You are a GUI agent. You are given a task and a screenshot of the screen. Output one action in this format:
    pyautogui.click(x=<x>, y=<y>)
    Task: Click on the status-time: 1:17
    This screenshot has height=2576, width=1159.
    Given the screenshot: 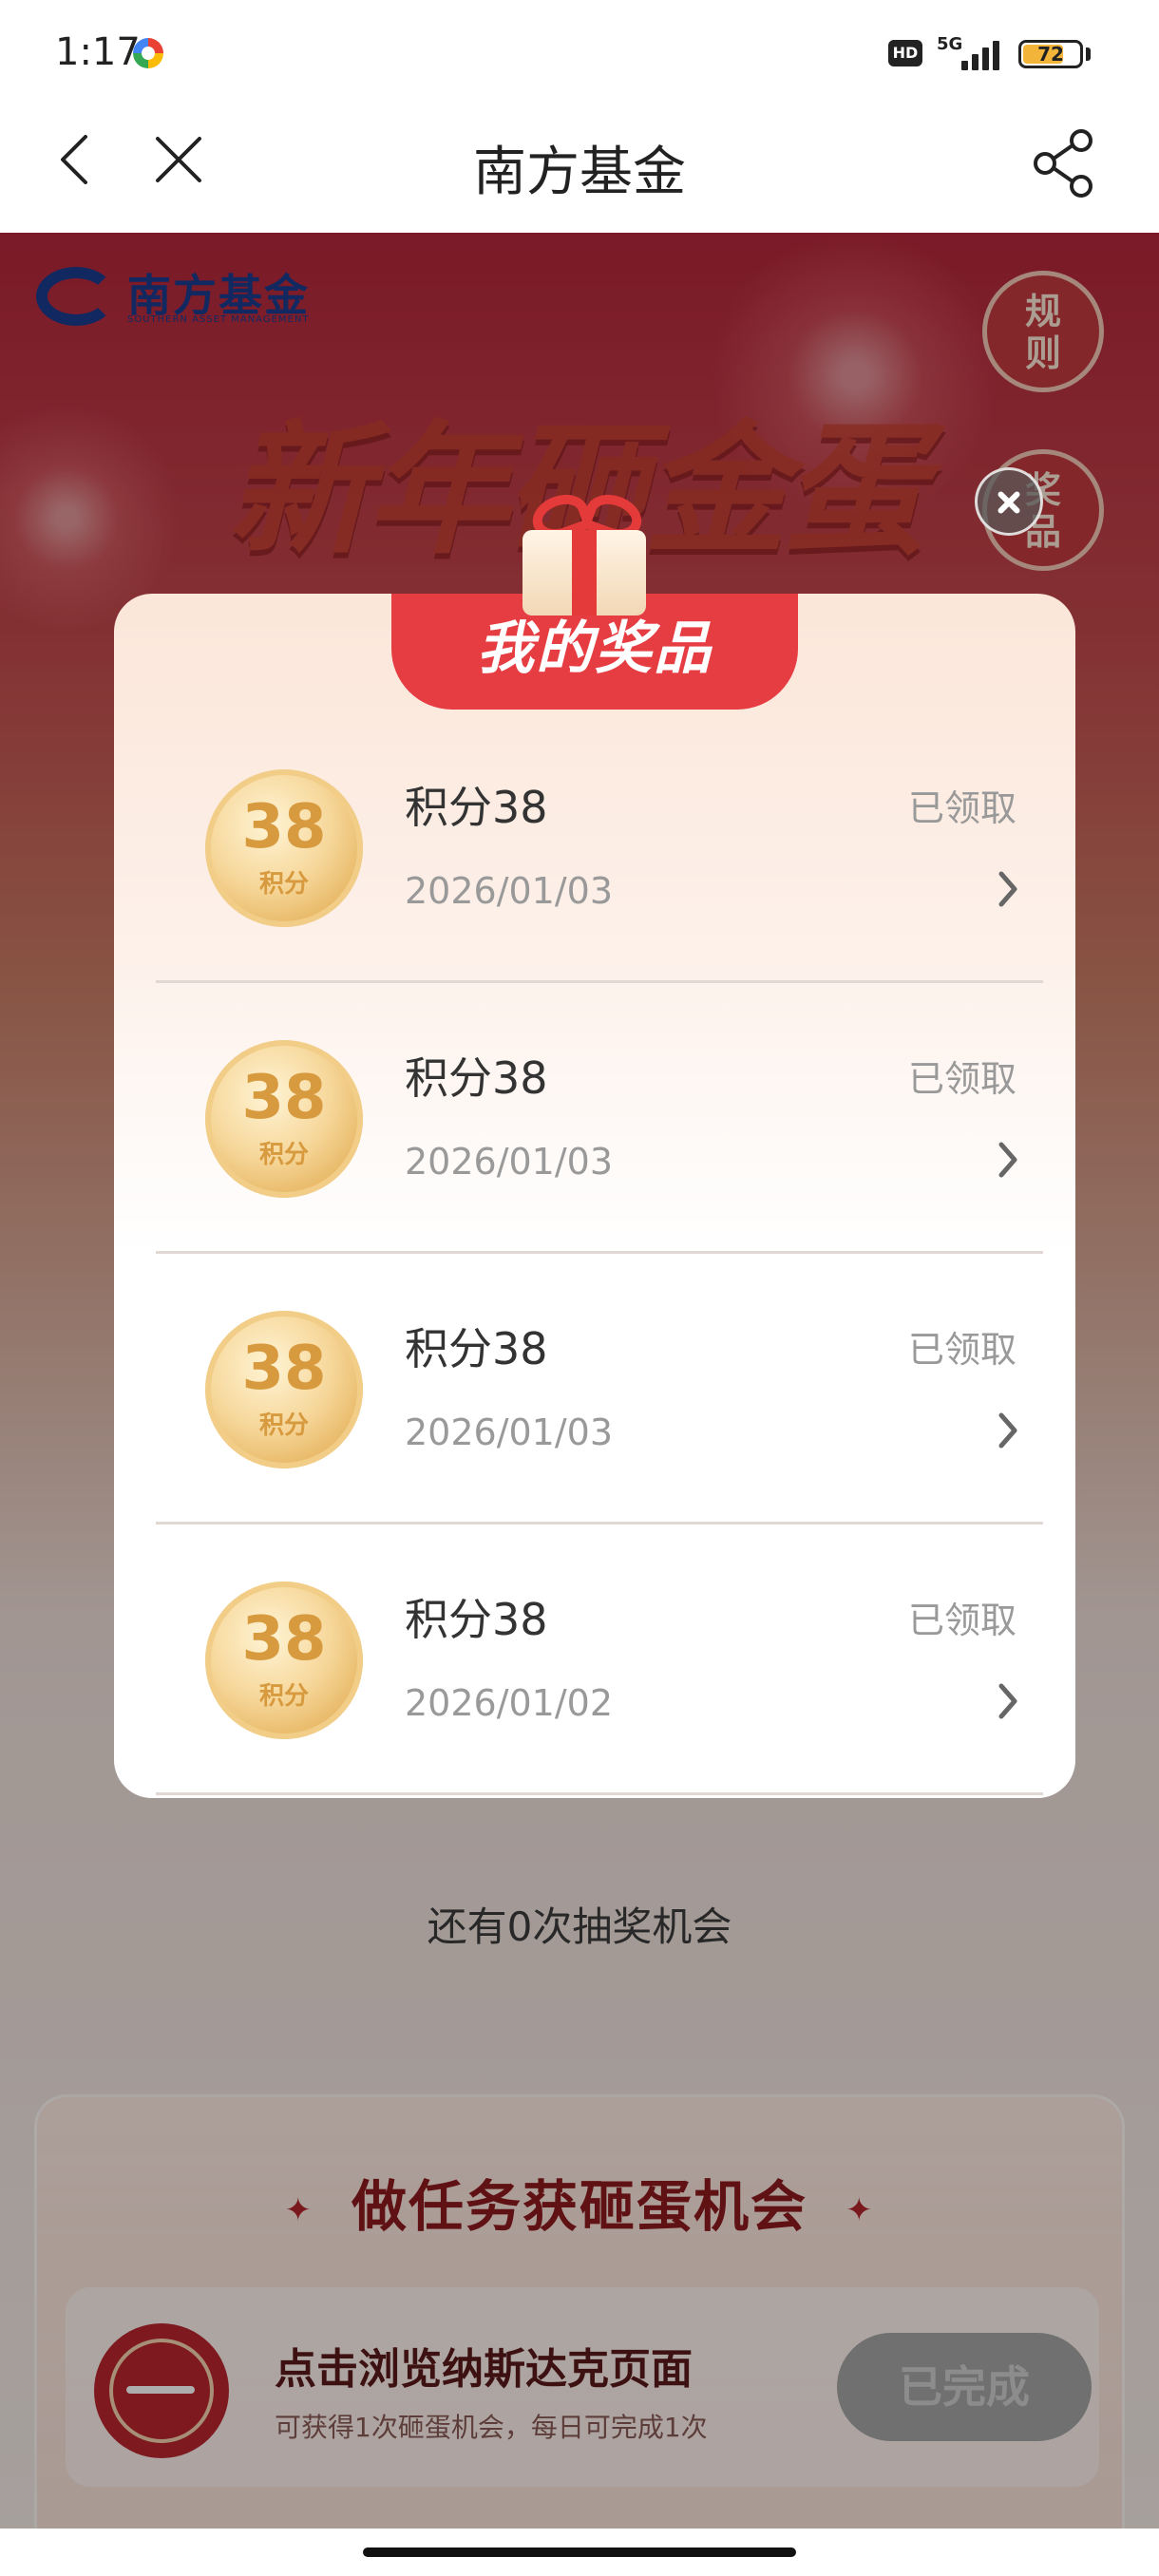 What is the action you would take?
    pyautogui.click(x=98, y=52)
    